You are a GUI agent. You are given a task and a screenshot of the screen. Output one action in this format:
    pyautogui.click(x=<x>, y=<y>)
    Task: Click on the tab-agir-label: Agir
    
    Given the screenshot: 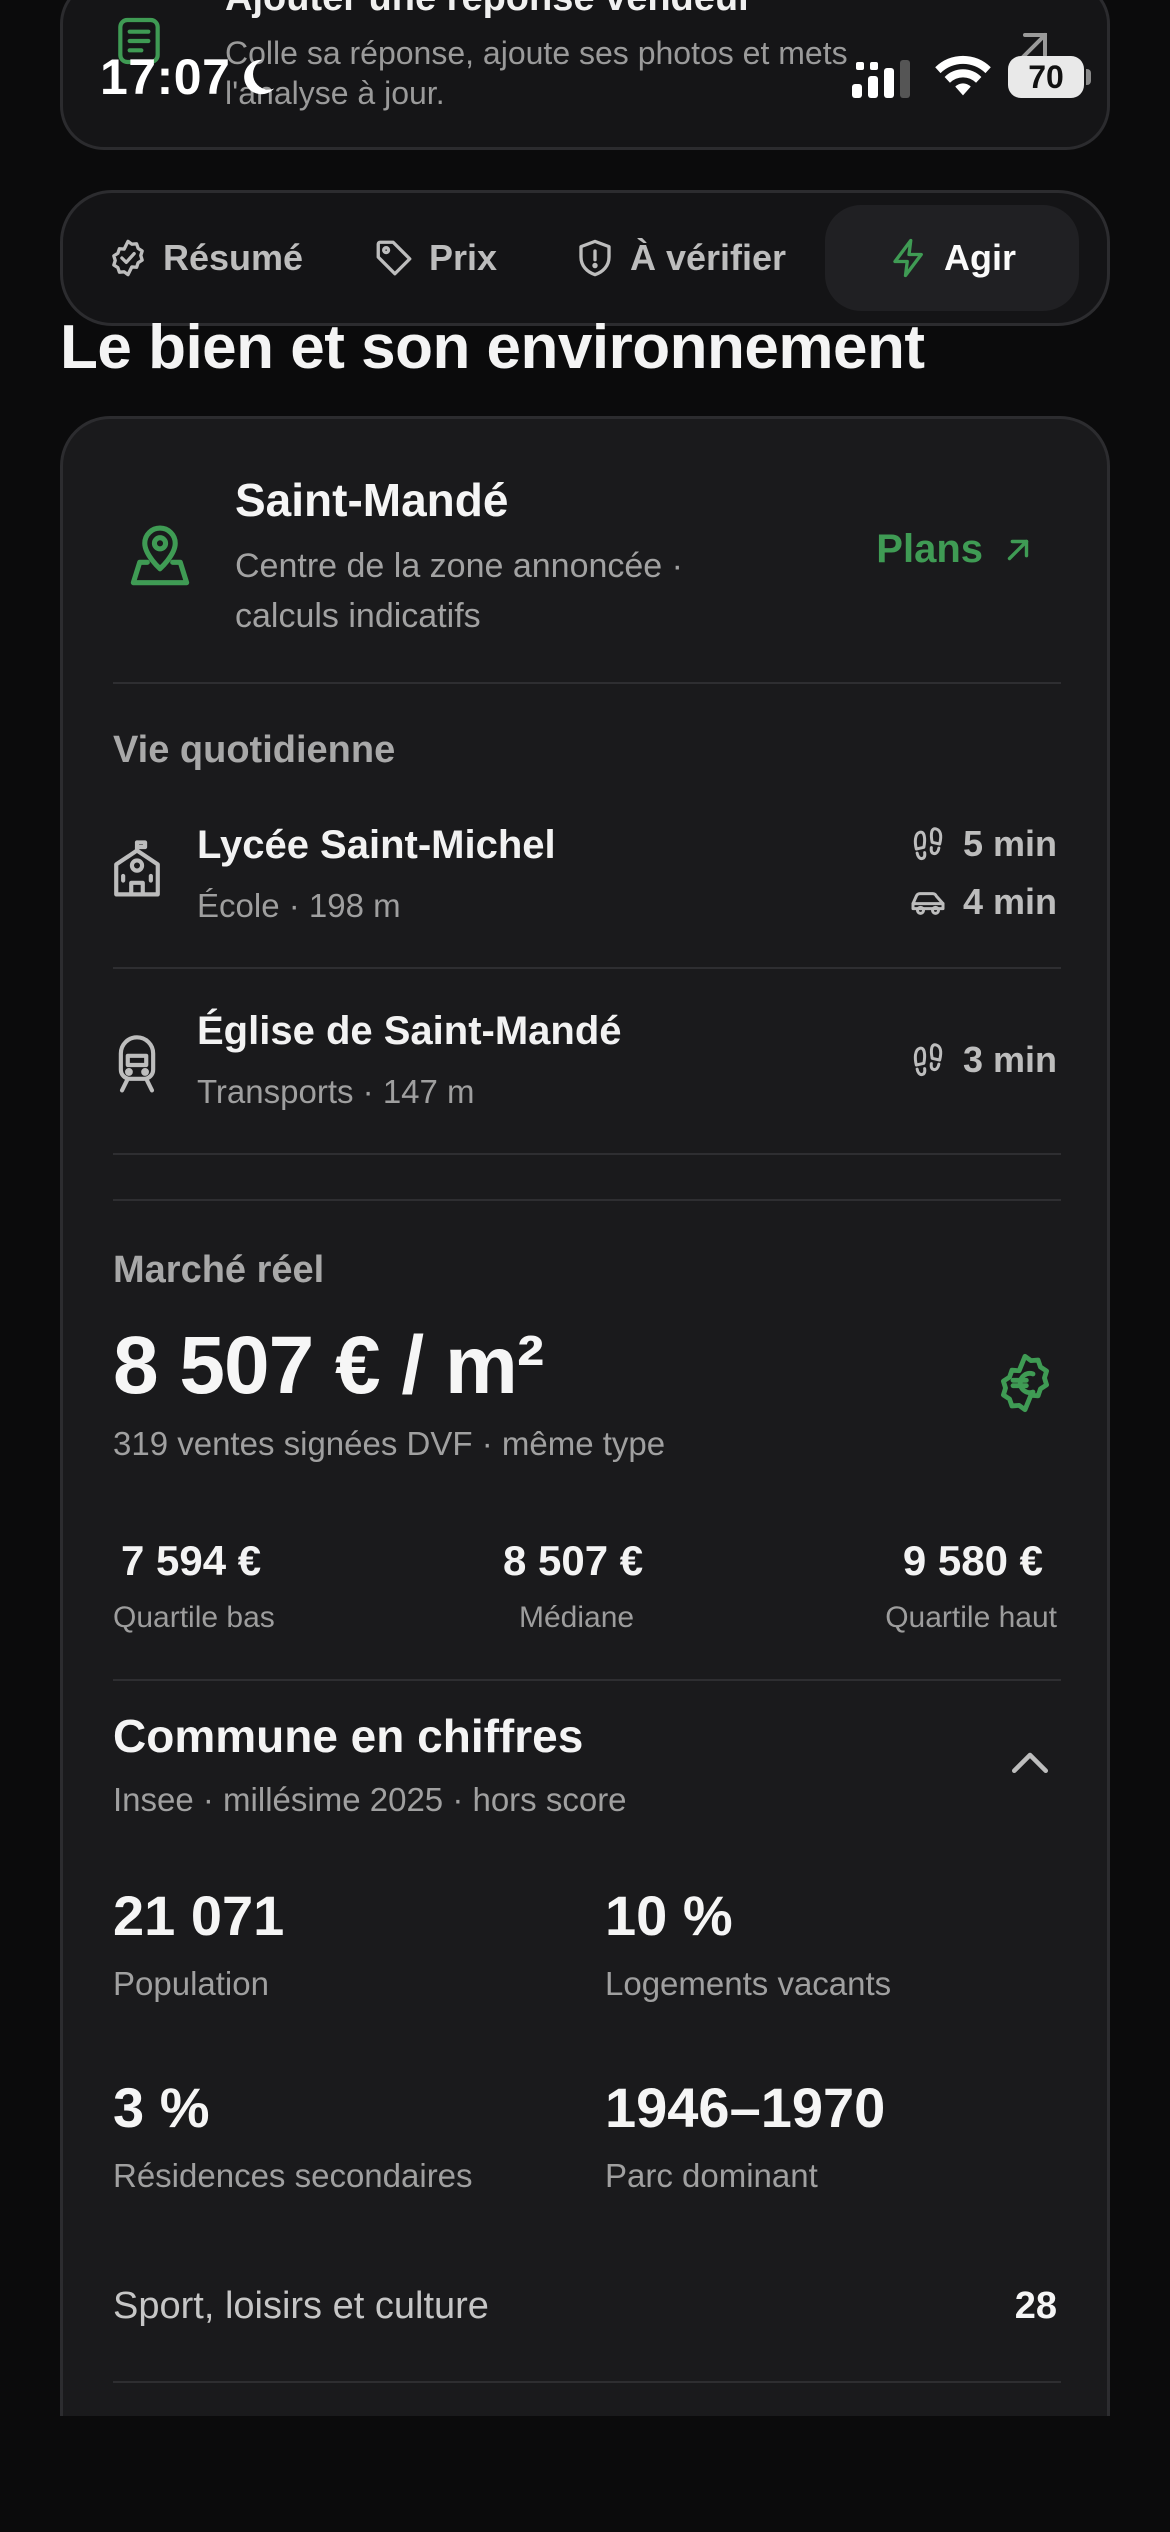 What is the action you would take?
    pyautogui.click(x=980, y=257)
    